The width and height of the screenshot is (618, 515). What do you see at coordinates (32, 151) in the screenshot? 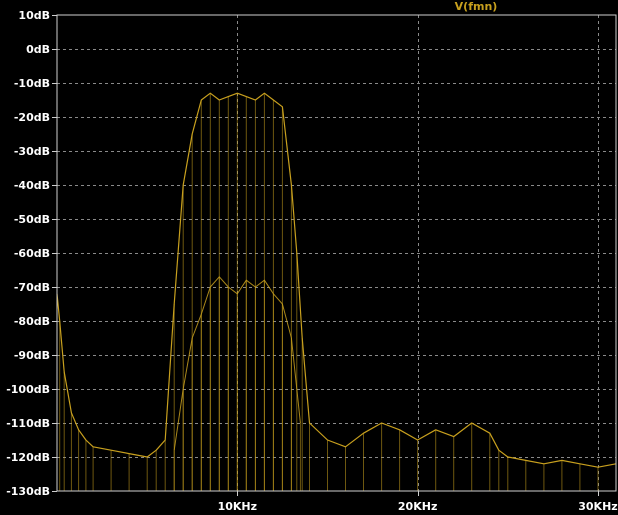
I see `y-tick-label: -30dB` at bounding box center [32, 151].